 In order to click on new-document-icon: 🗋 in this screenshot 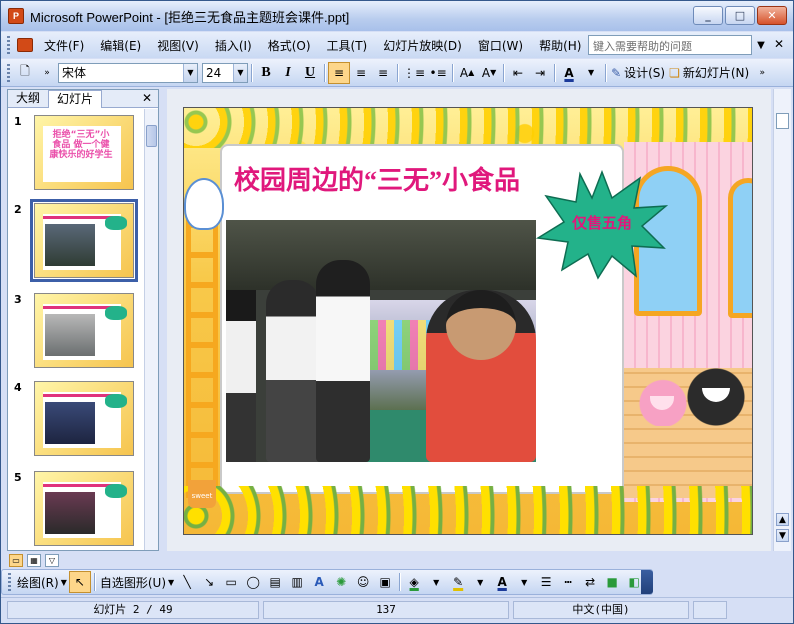, I will do `click(25, 73)`.